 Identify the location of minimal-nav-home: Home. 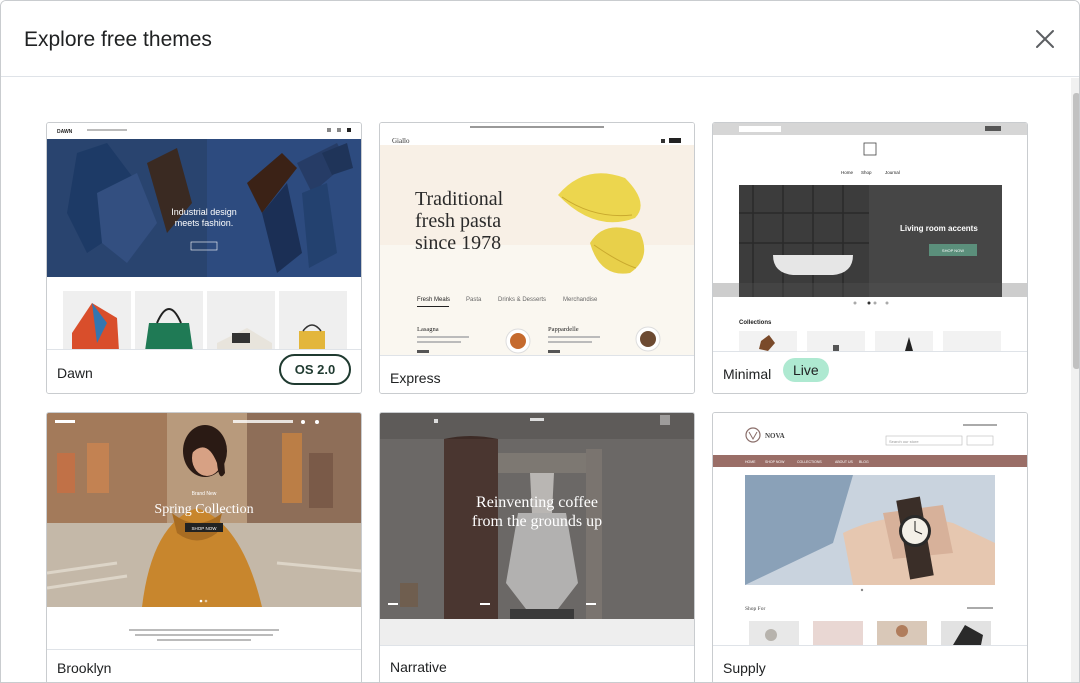
(847, 172).